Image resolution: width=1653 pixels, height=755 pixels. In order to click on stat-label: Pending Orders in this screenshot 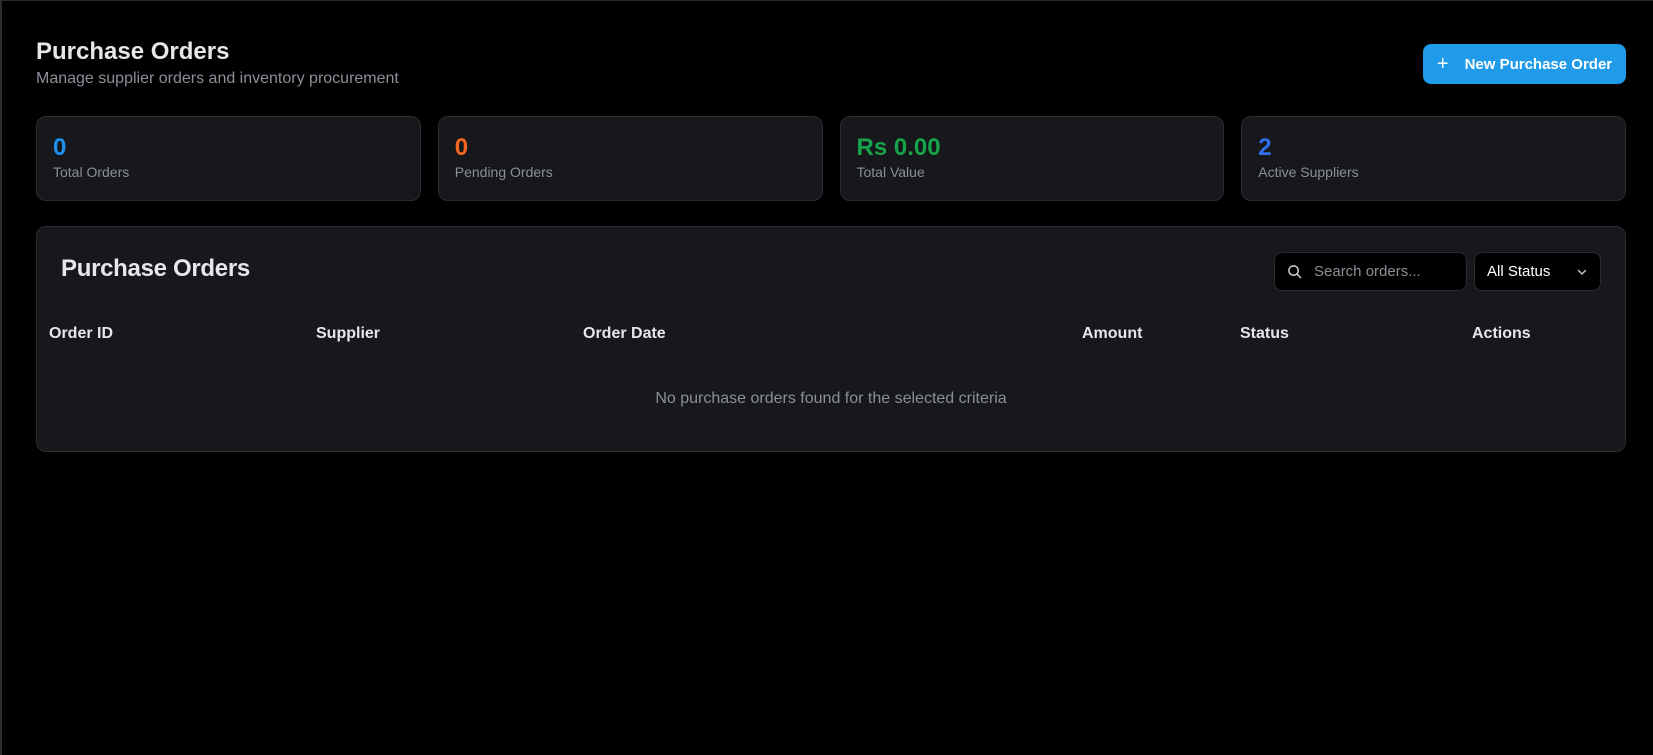, I will do `click(503, 172)`.